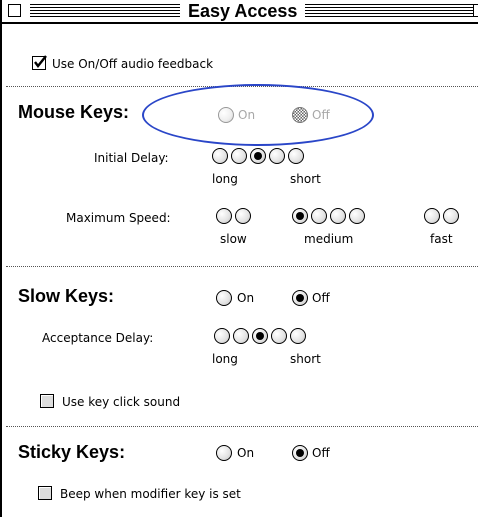  Describe the element at coordinates (74, 112) in the screenshot. I see `mouse-keys-heading: Mouse Keys:` at that location.